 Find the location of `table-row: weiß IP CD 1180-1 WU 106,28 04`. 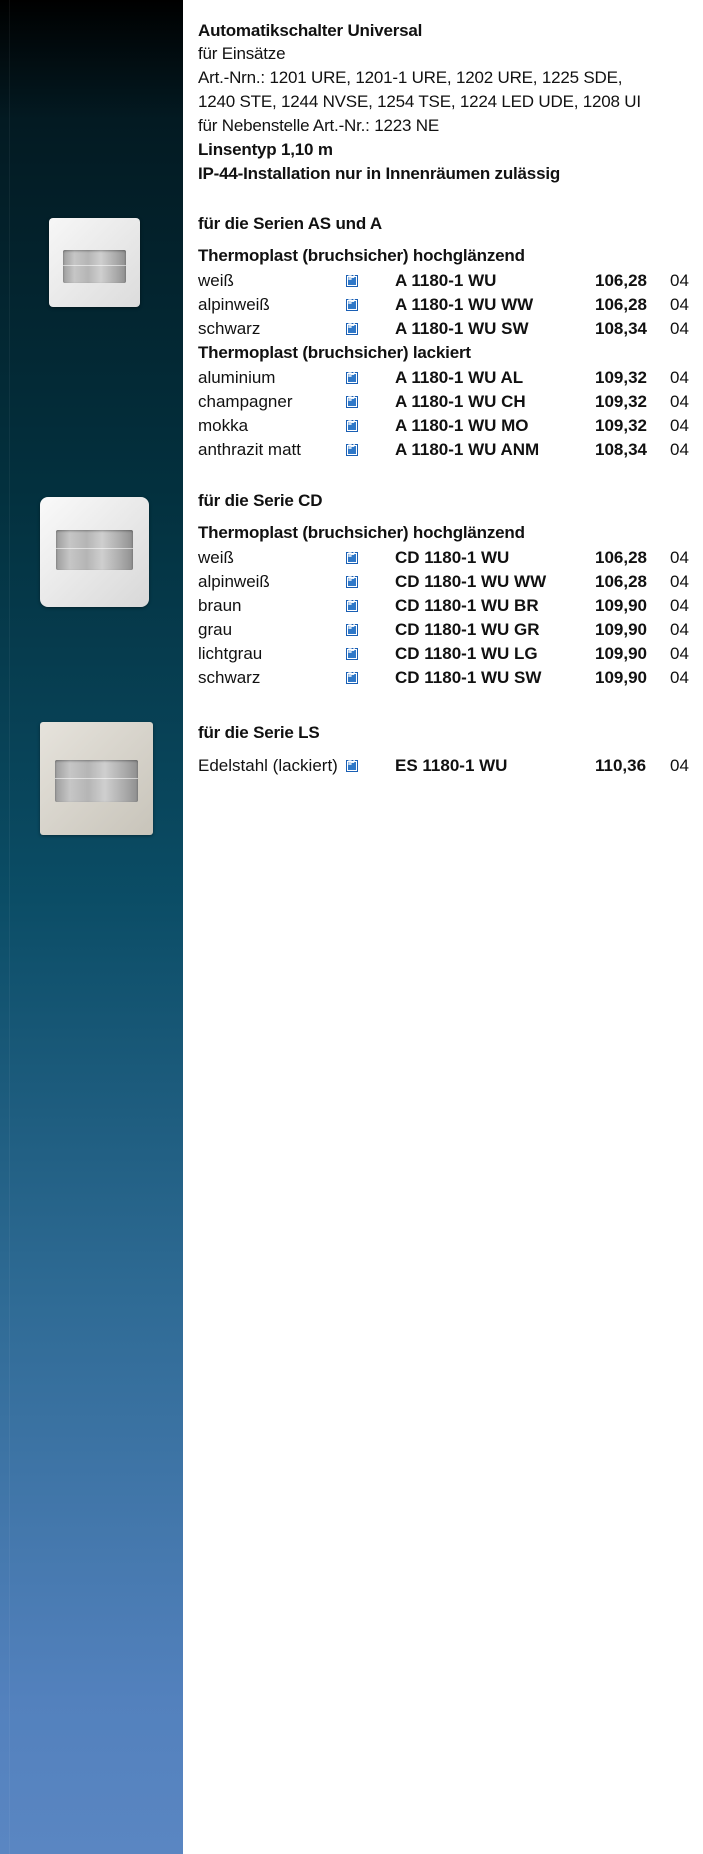

table-row: weiß IP CD 1180-1 WU 106,28 04 is located at coordinates (448, 558).